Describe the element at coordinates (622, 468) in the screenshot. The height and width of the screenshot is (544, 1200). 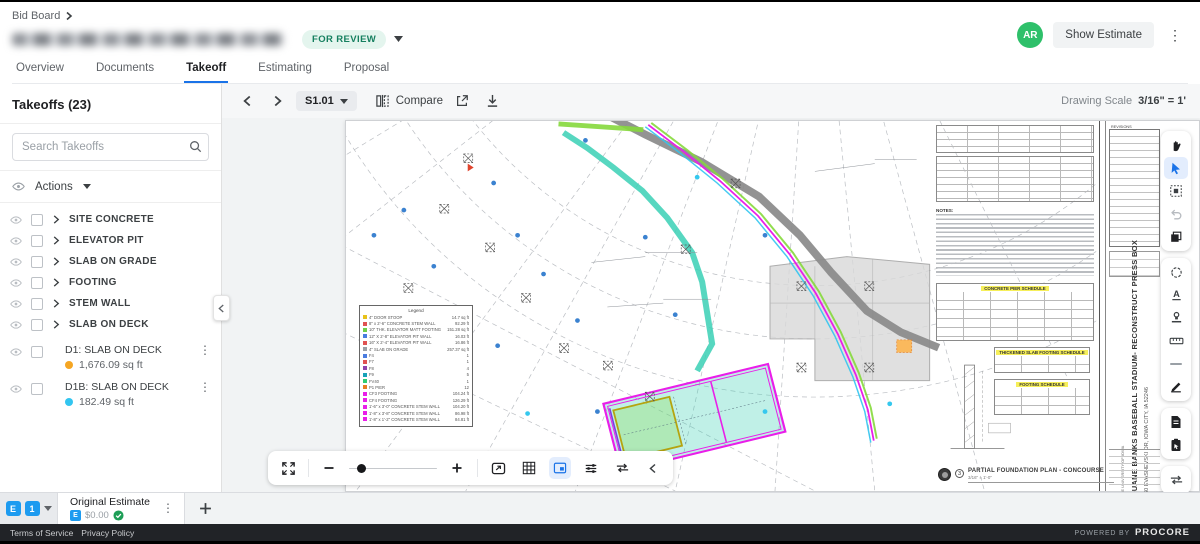
I see `pan-arrows-icon` at that location.